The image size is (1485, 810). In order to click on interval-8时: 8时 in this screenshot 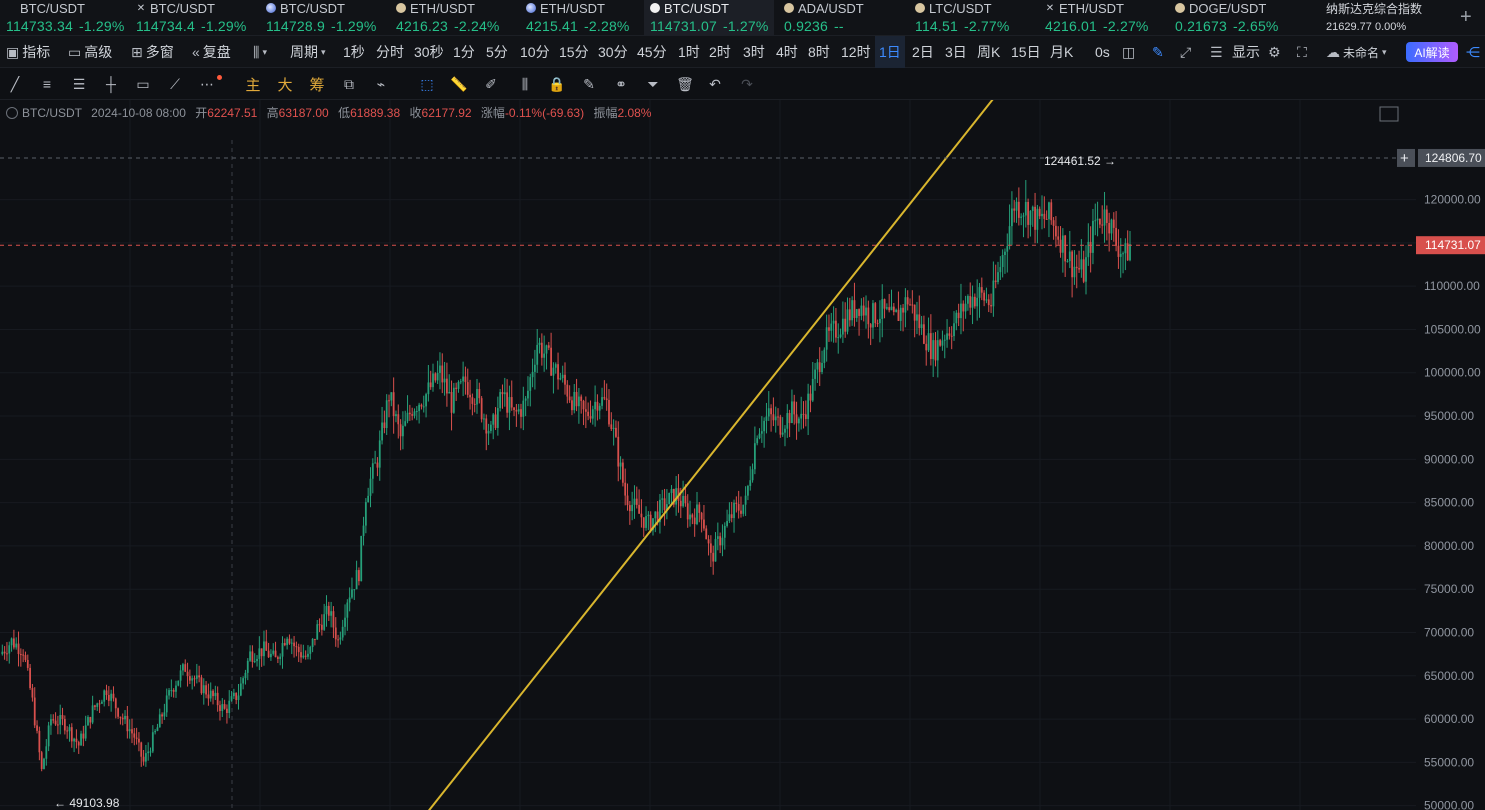, I will do `click(819, 52)`.